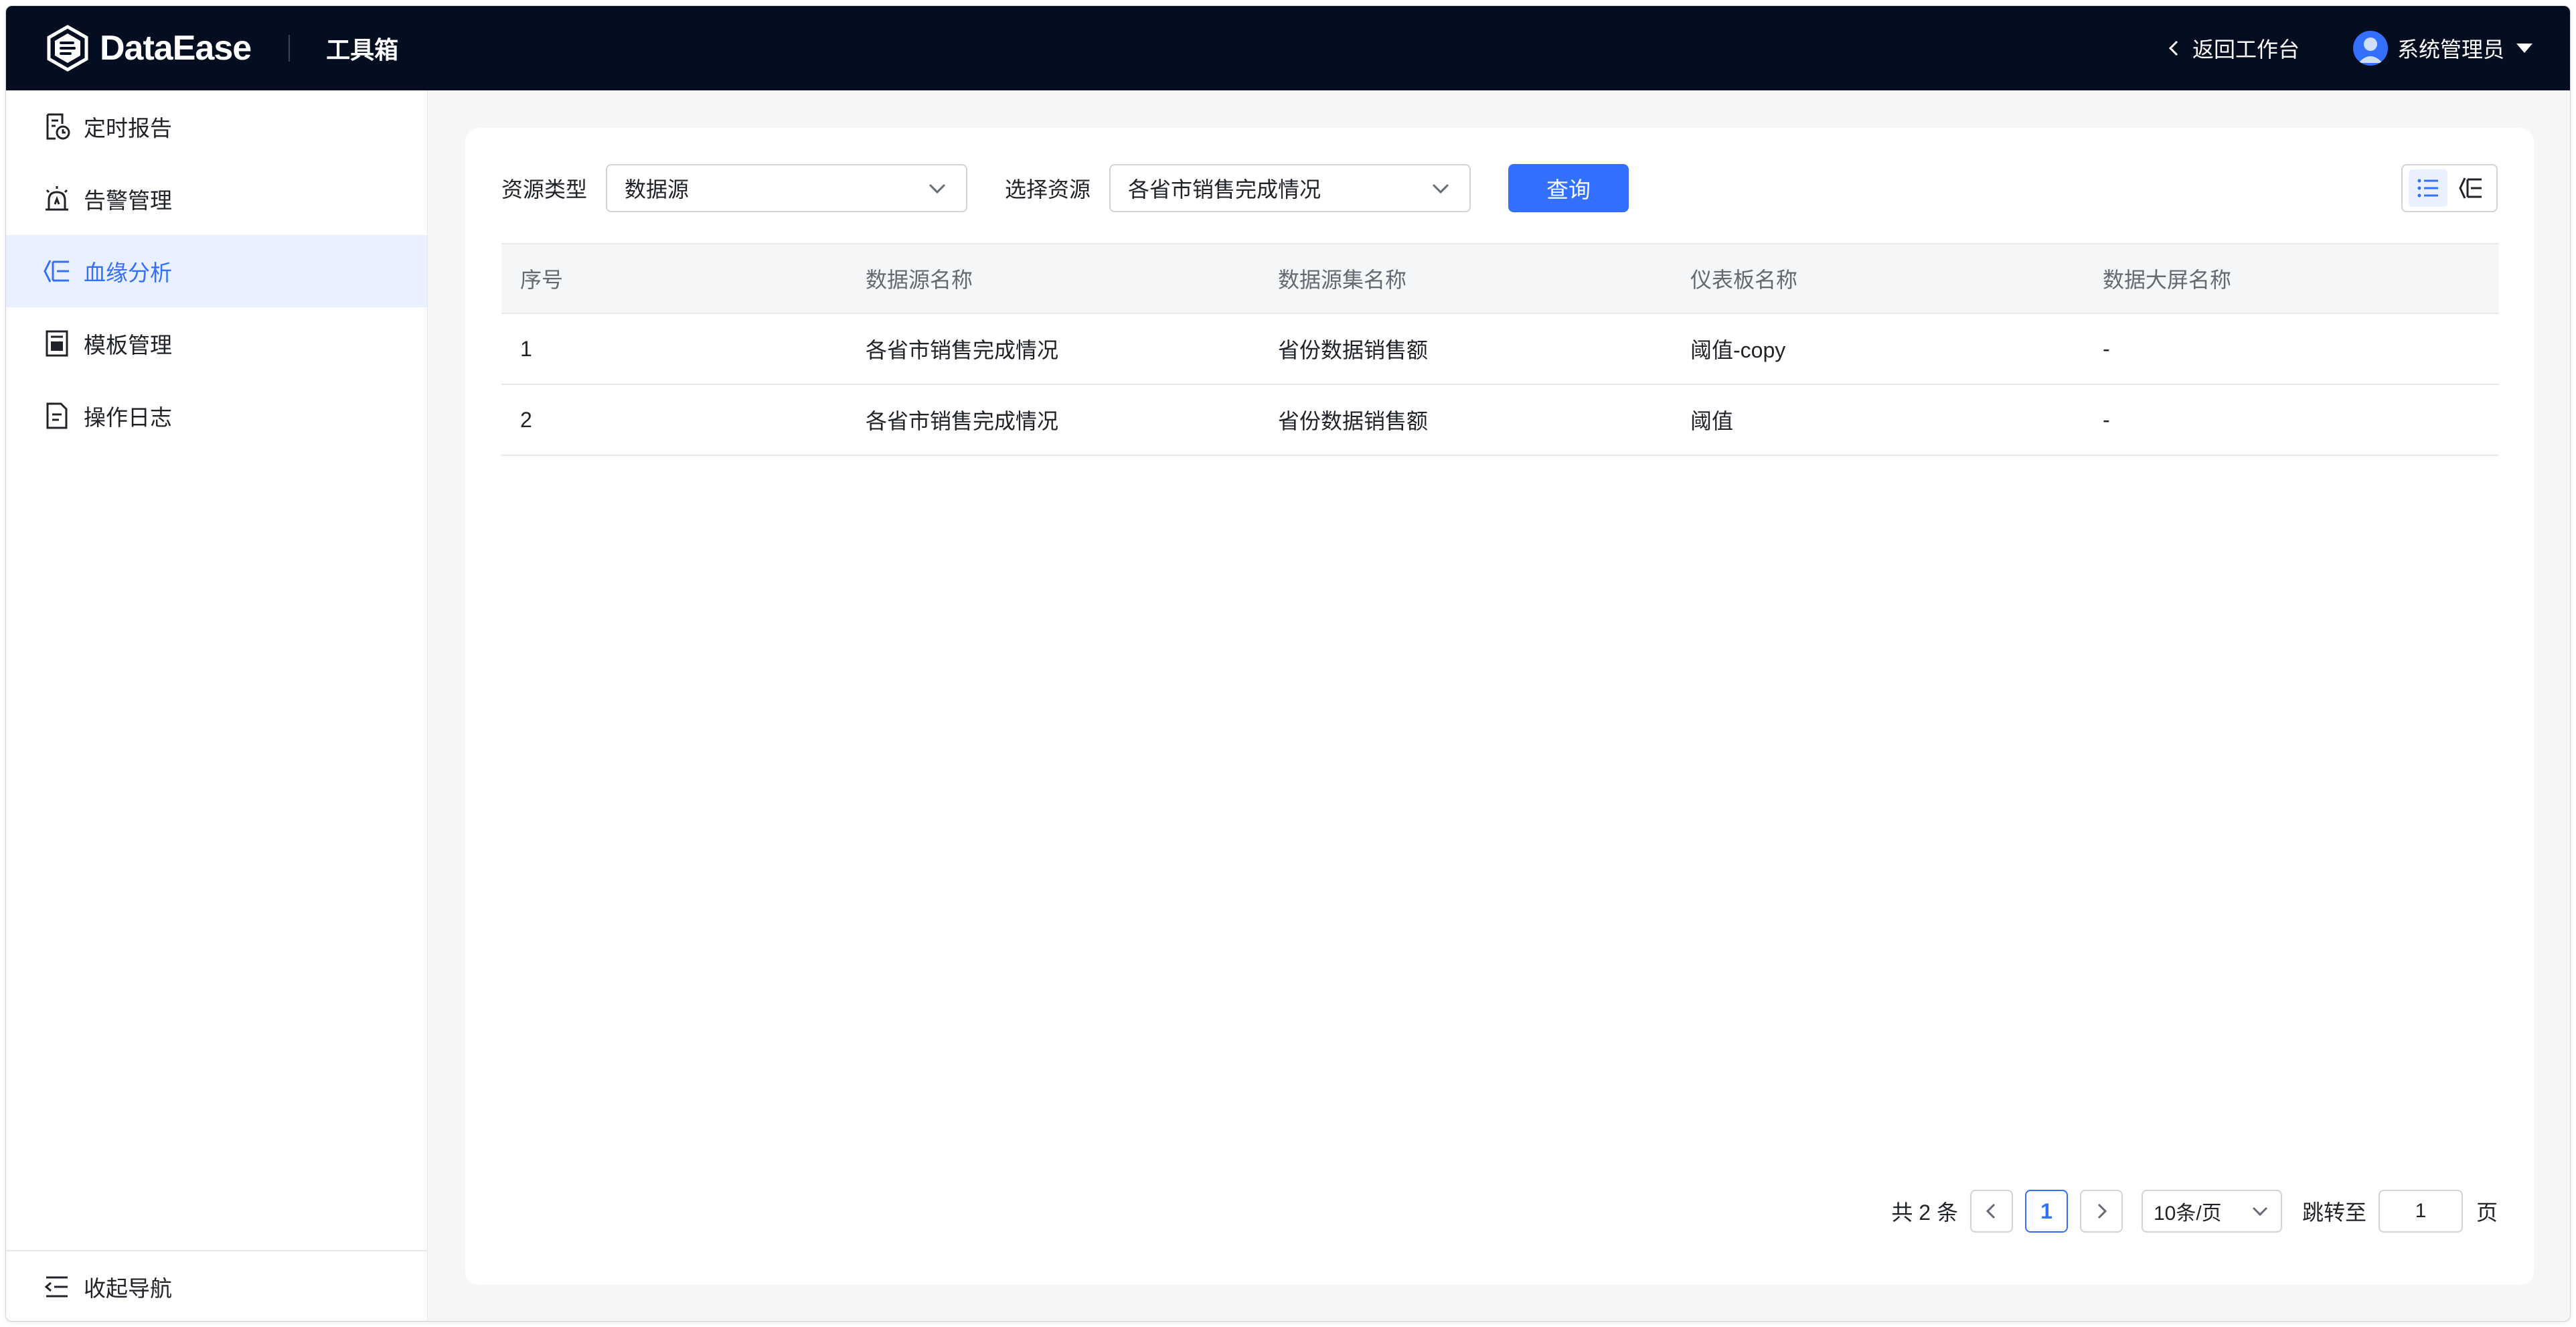 The width and height of the screenshot is (2576, 1327). Describe the element at coordinates (216, 416) in the screenshot. I see `sidebar-item-log: 操作日志` at that location.